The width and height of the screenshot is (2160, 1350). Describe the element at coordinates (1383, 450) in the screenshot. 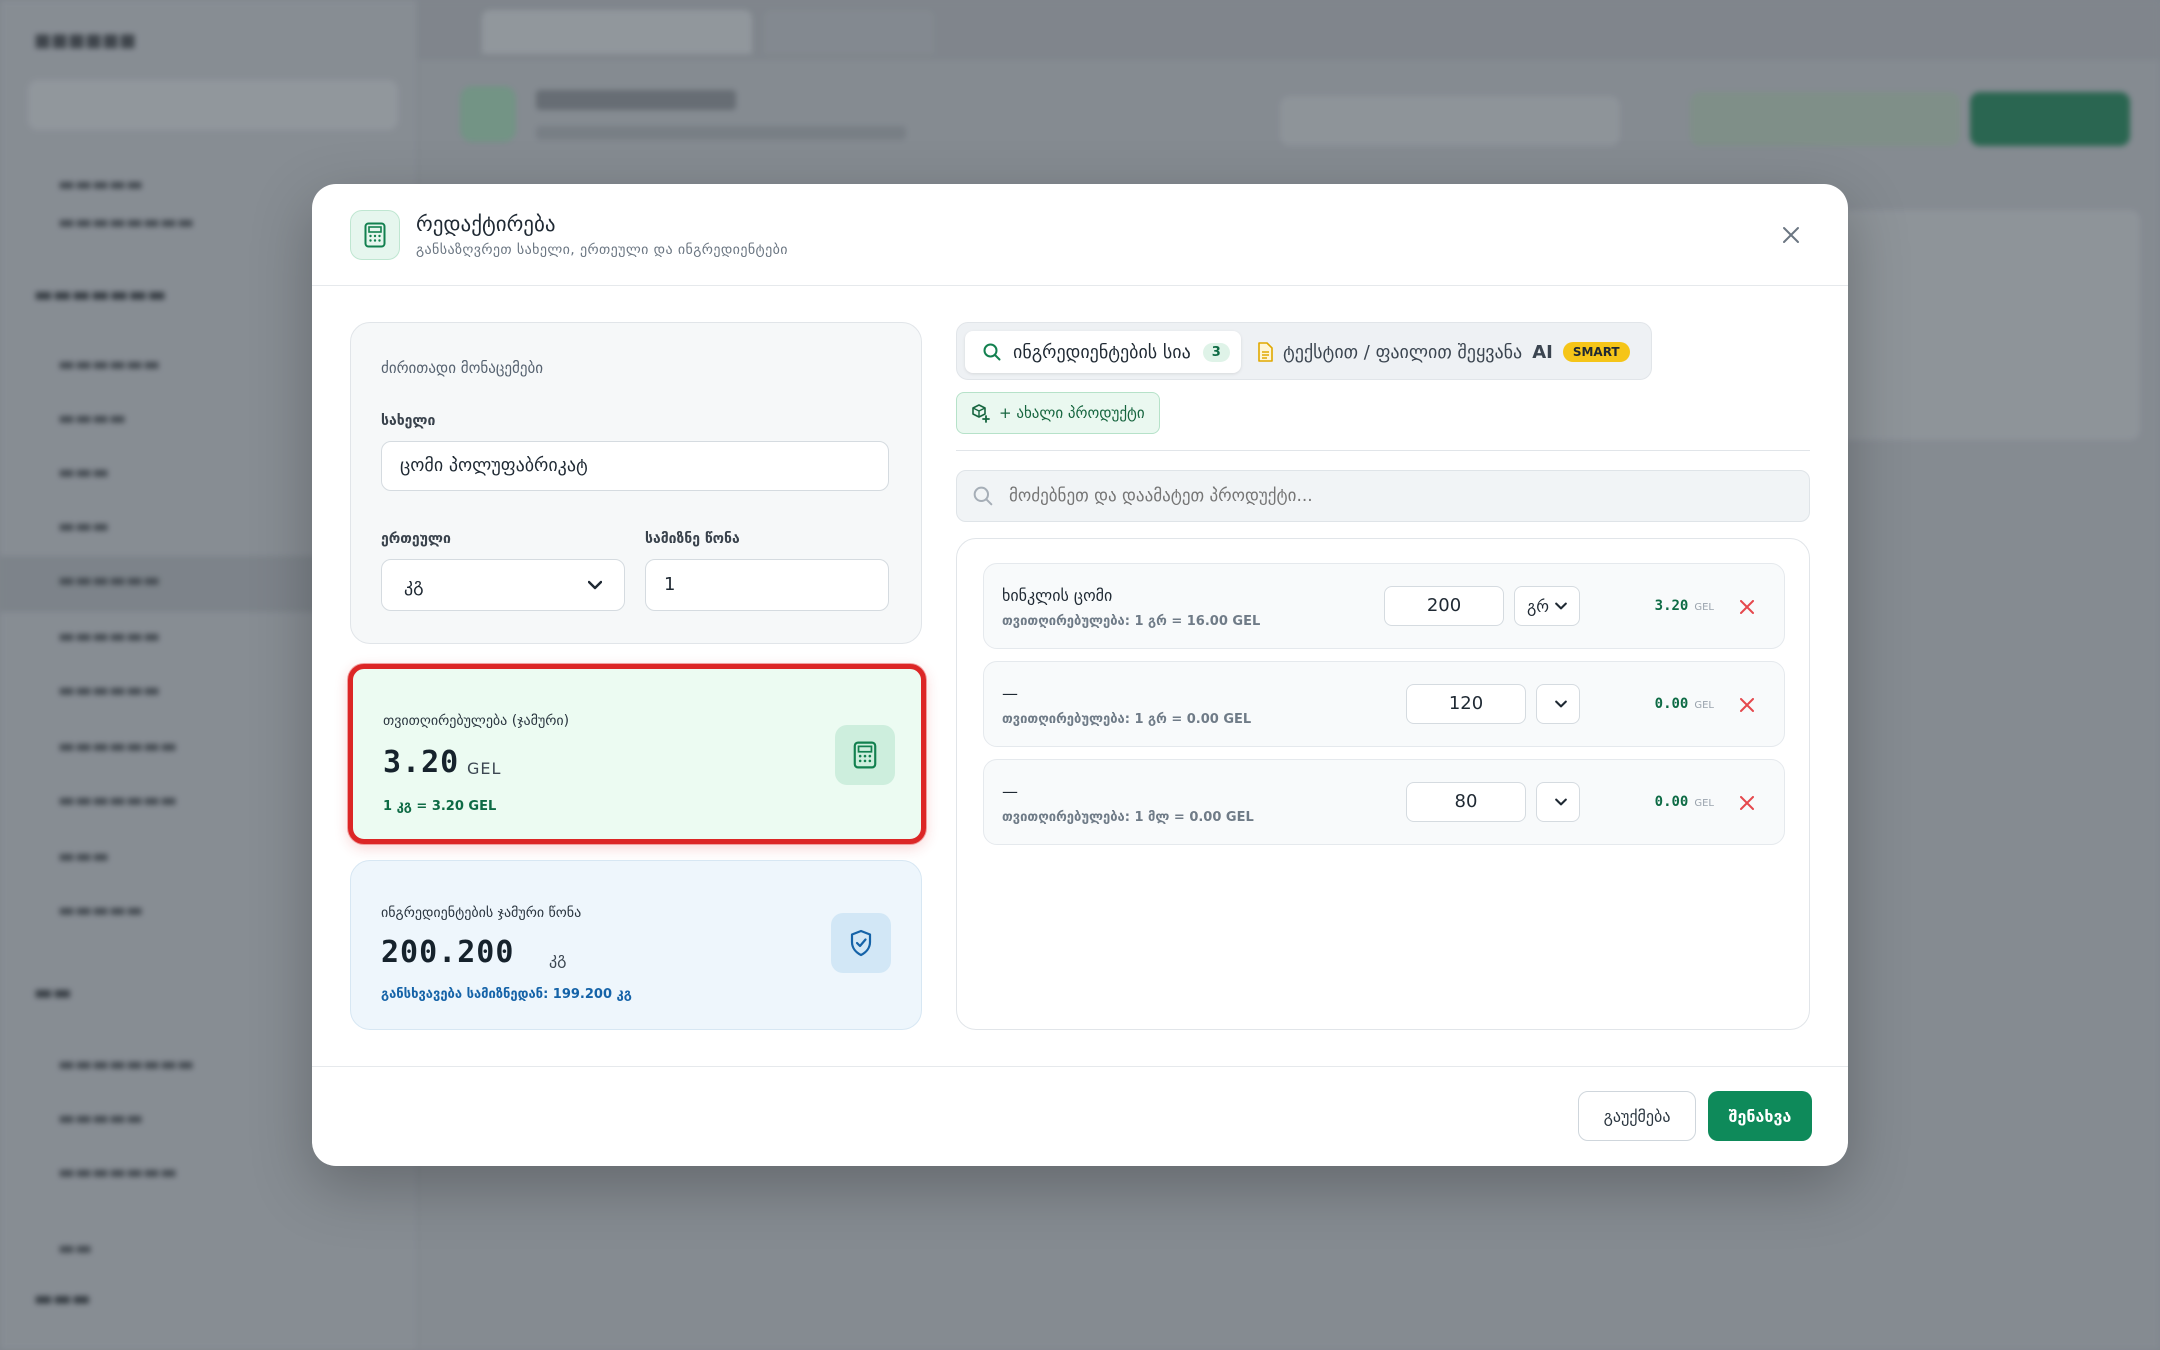

I see `divider` at that location.